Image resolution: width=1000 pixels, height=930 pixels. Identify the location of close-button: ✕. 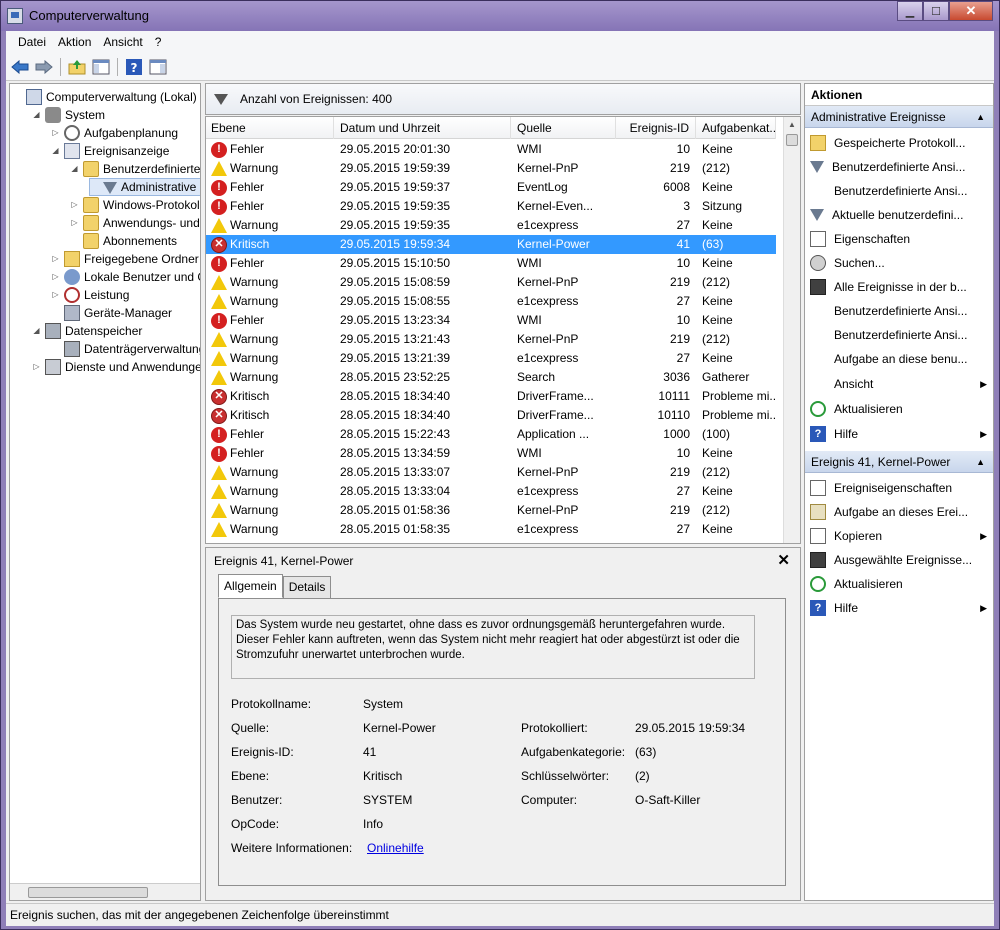
(971, 11).